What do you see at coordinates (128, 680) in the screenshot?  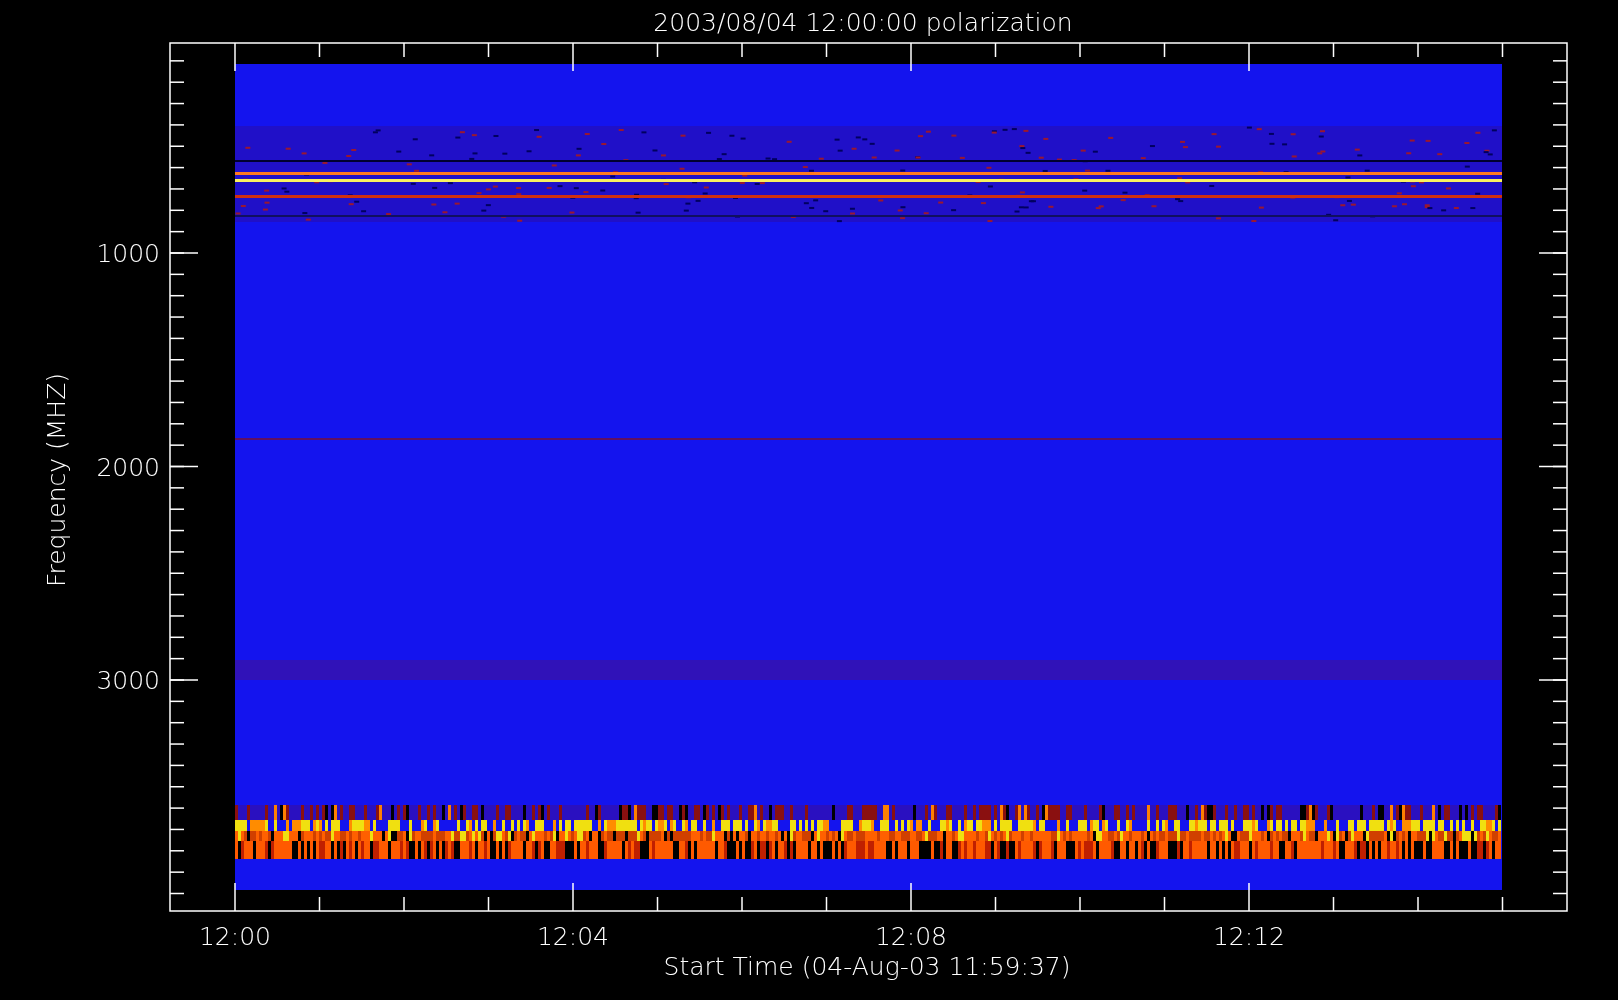 I see `tick-label: 3000` at bounding box center [128, 680].